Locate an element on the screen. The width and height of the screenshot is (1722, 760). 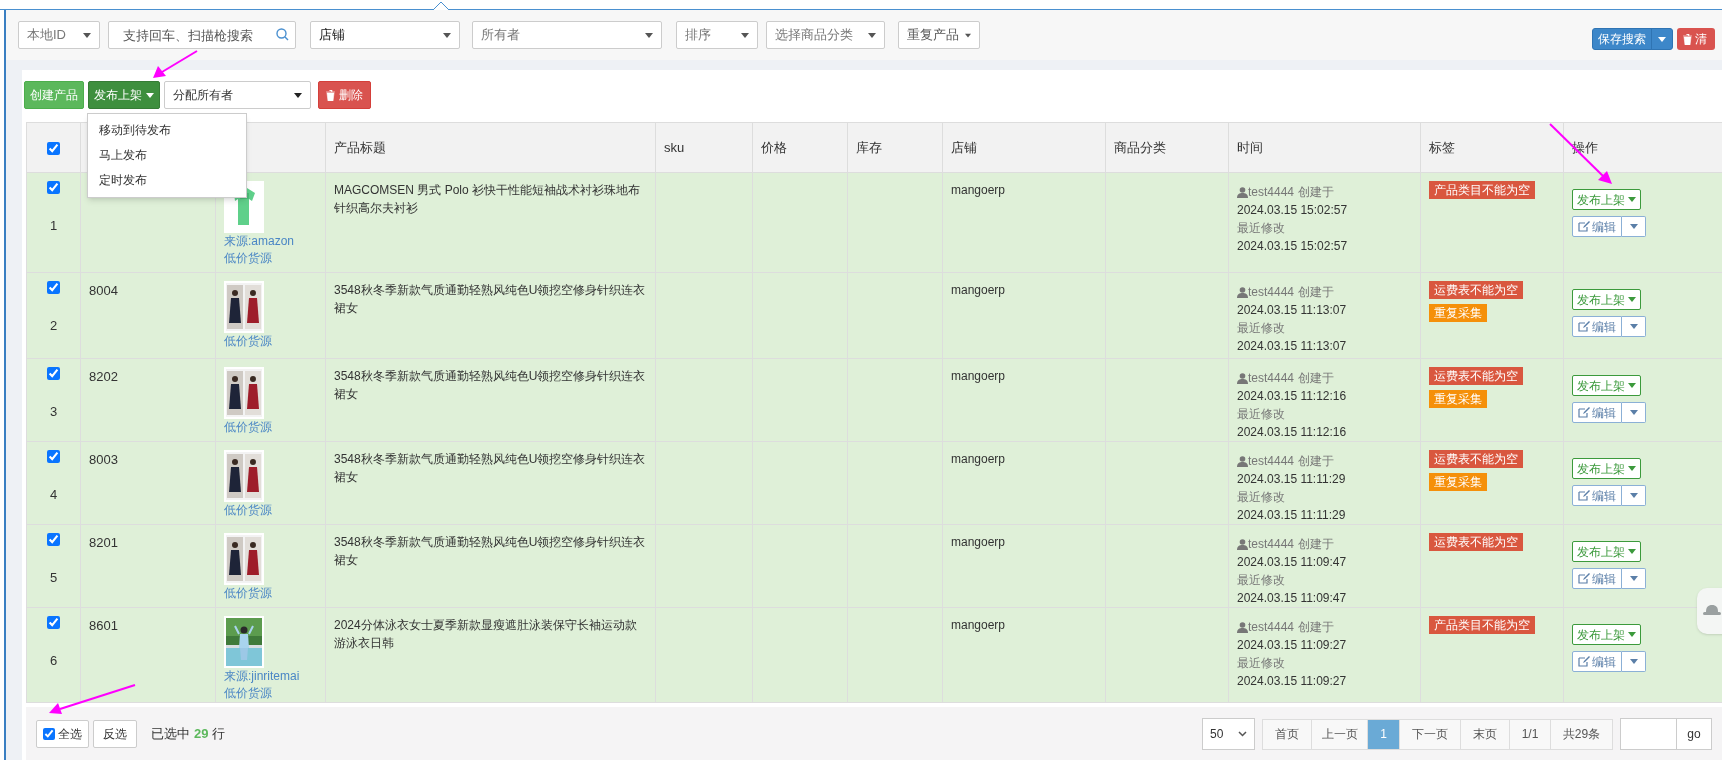
owner-select: 分配所有者 is located at coordinates (237, 95).